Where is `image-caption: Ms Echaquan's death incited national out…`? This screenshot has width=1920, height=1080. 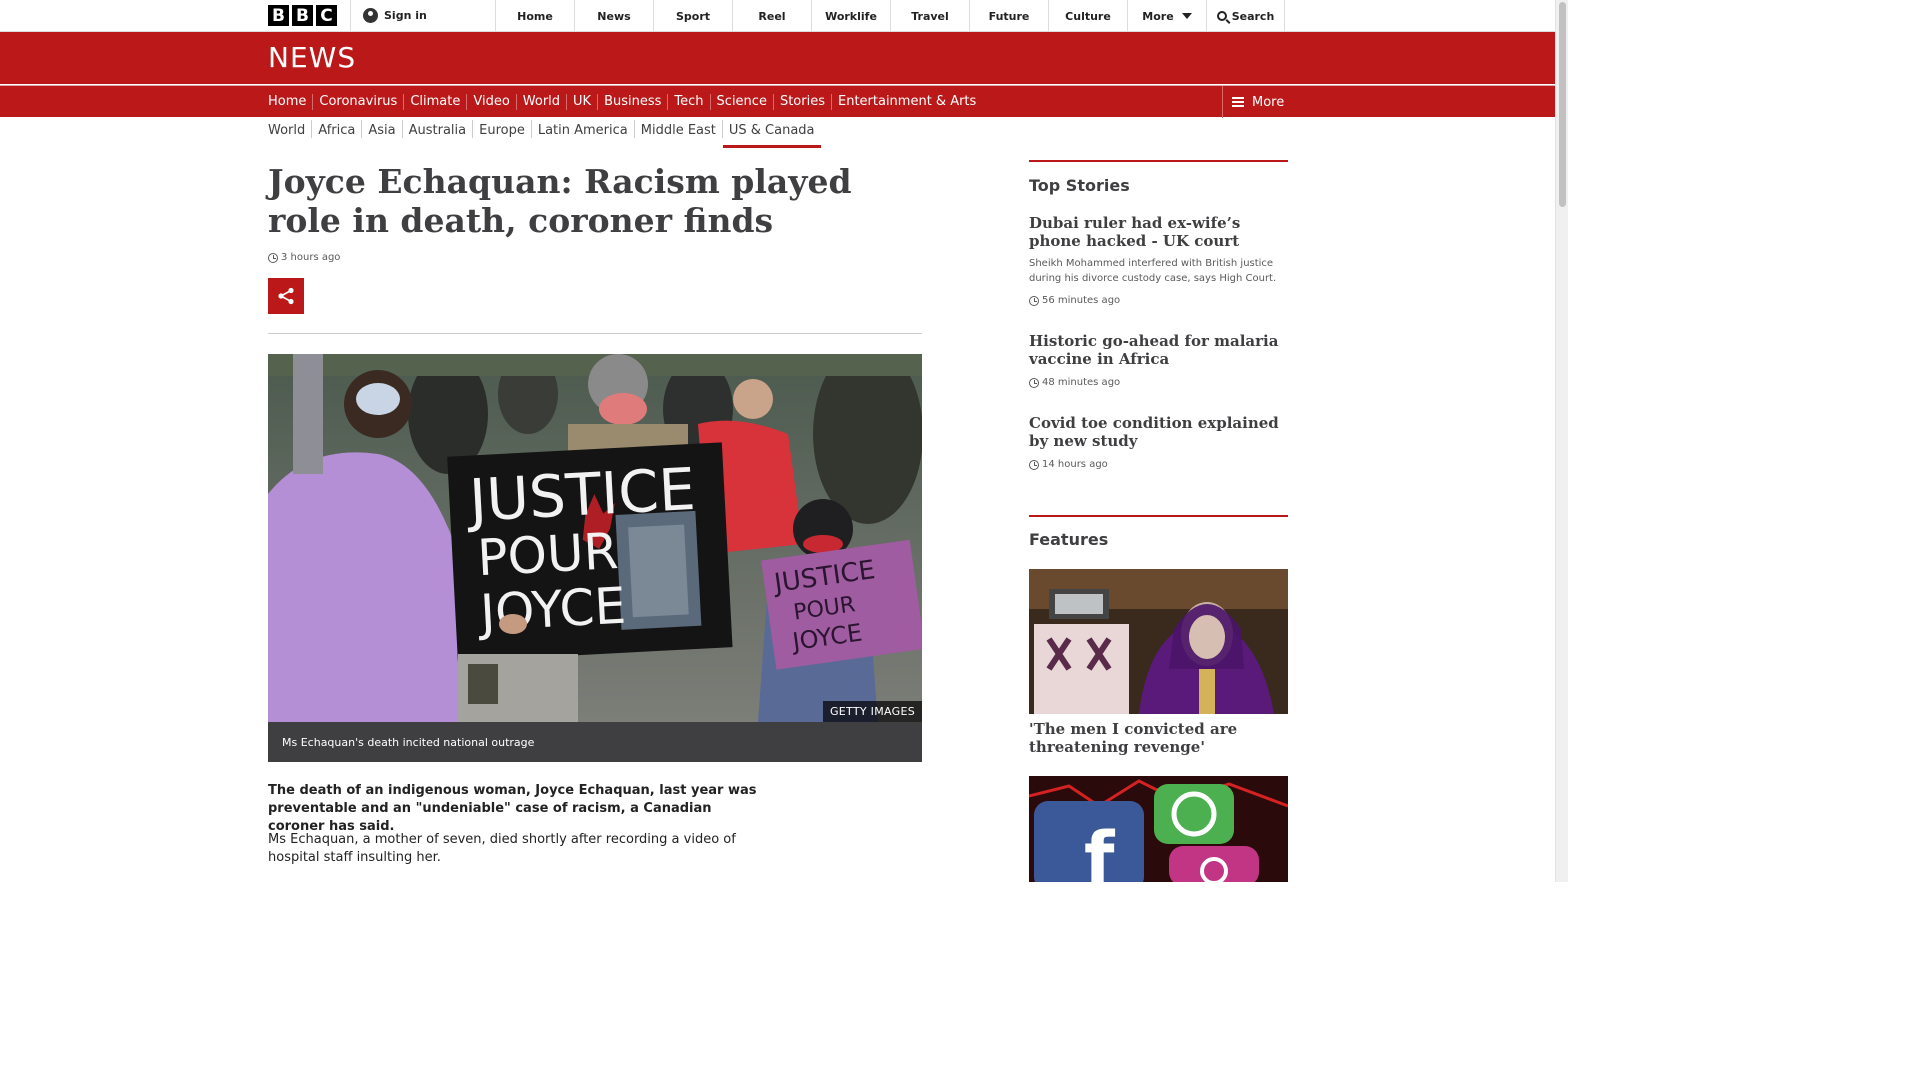 image-caption: Ms Echaquan's death incited national out… is located at coordinates (595, 742).